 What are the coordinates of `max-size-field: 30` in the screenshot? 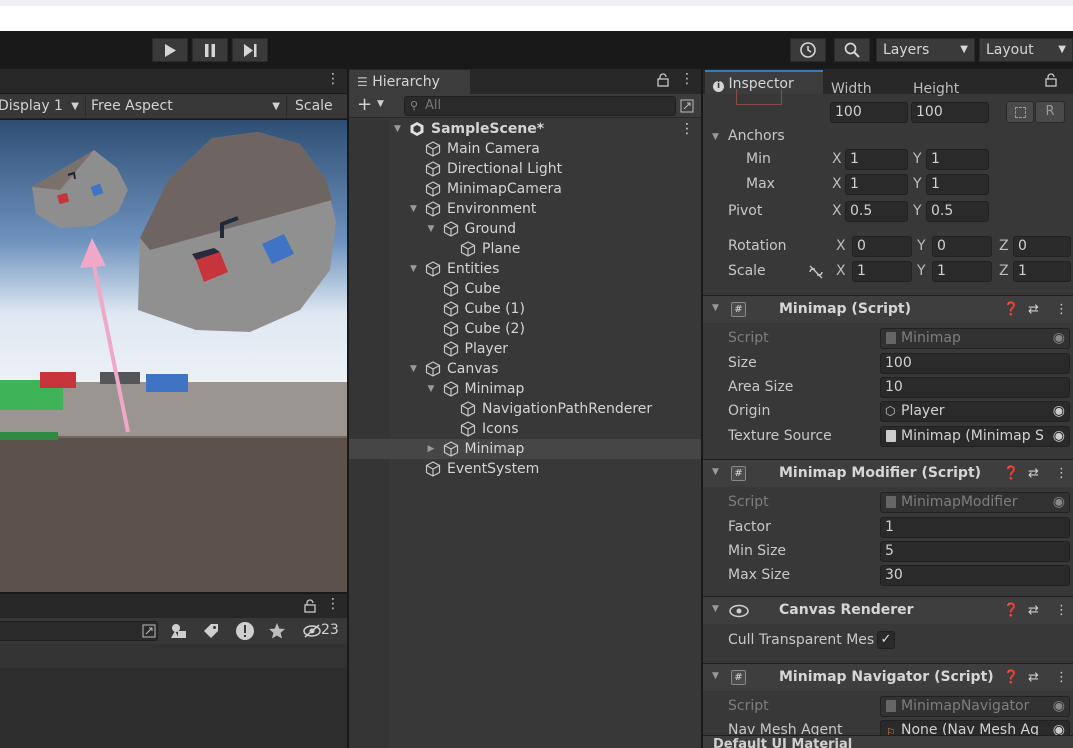 It's located at (975, 575).